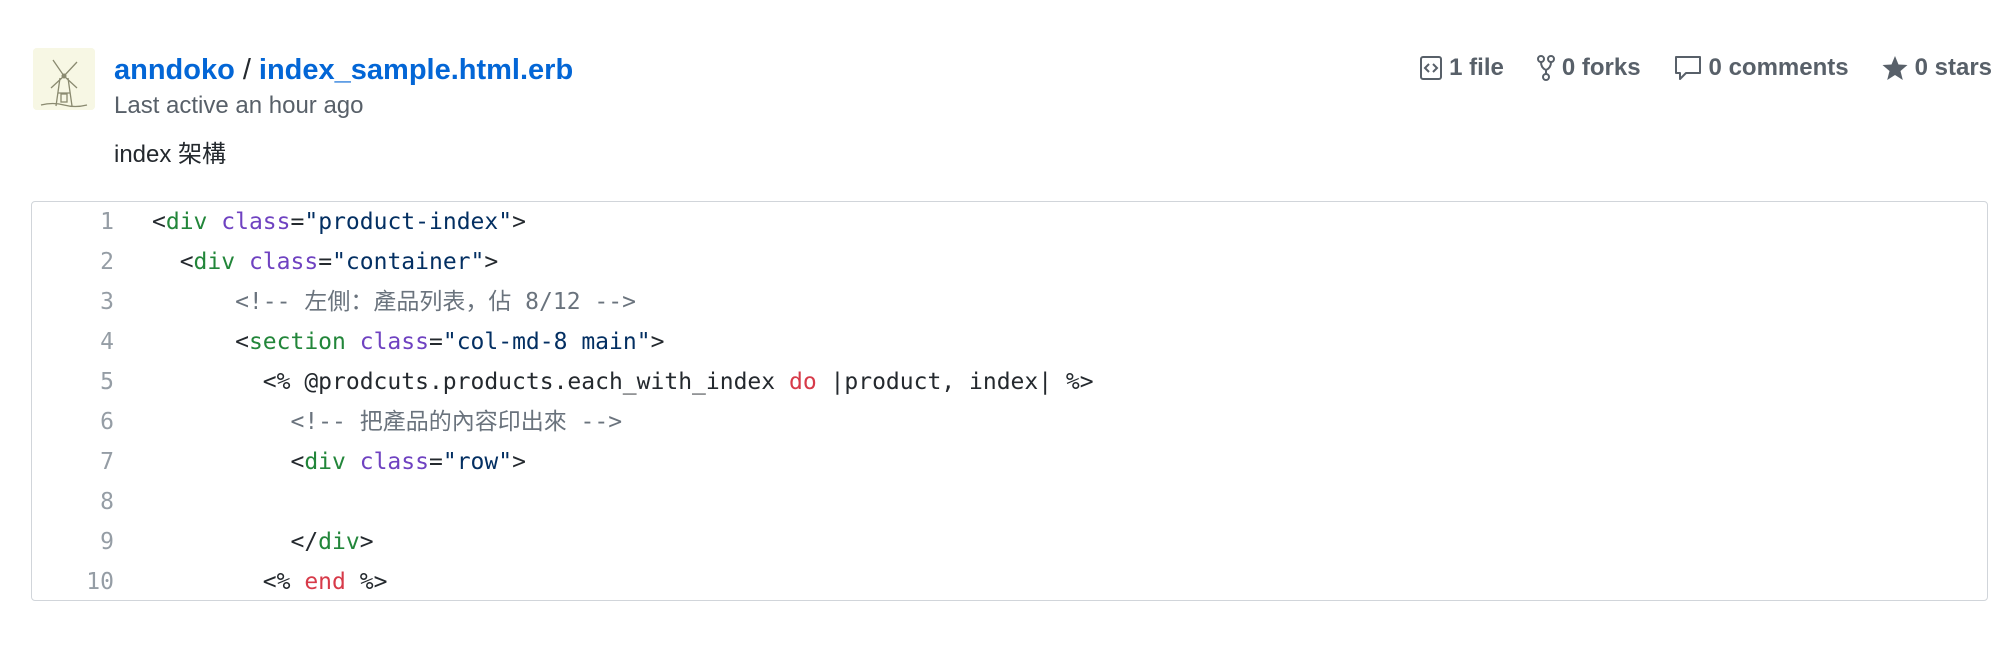  I want to click on windmill-avatar-icon, so click(64, 79).